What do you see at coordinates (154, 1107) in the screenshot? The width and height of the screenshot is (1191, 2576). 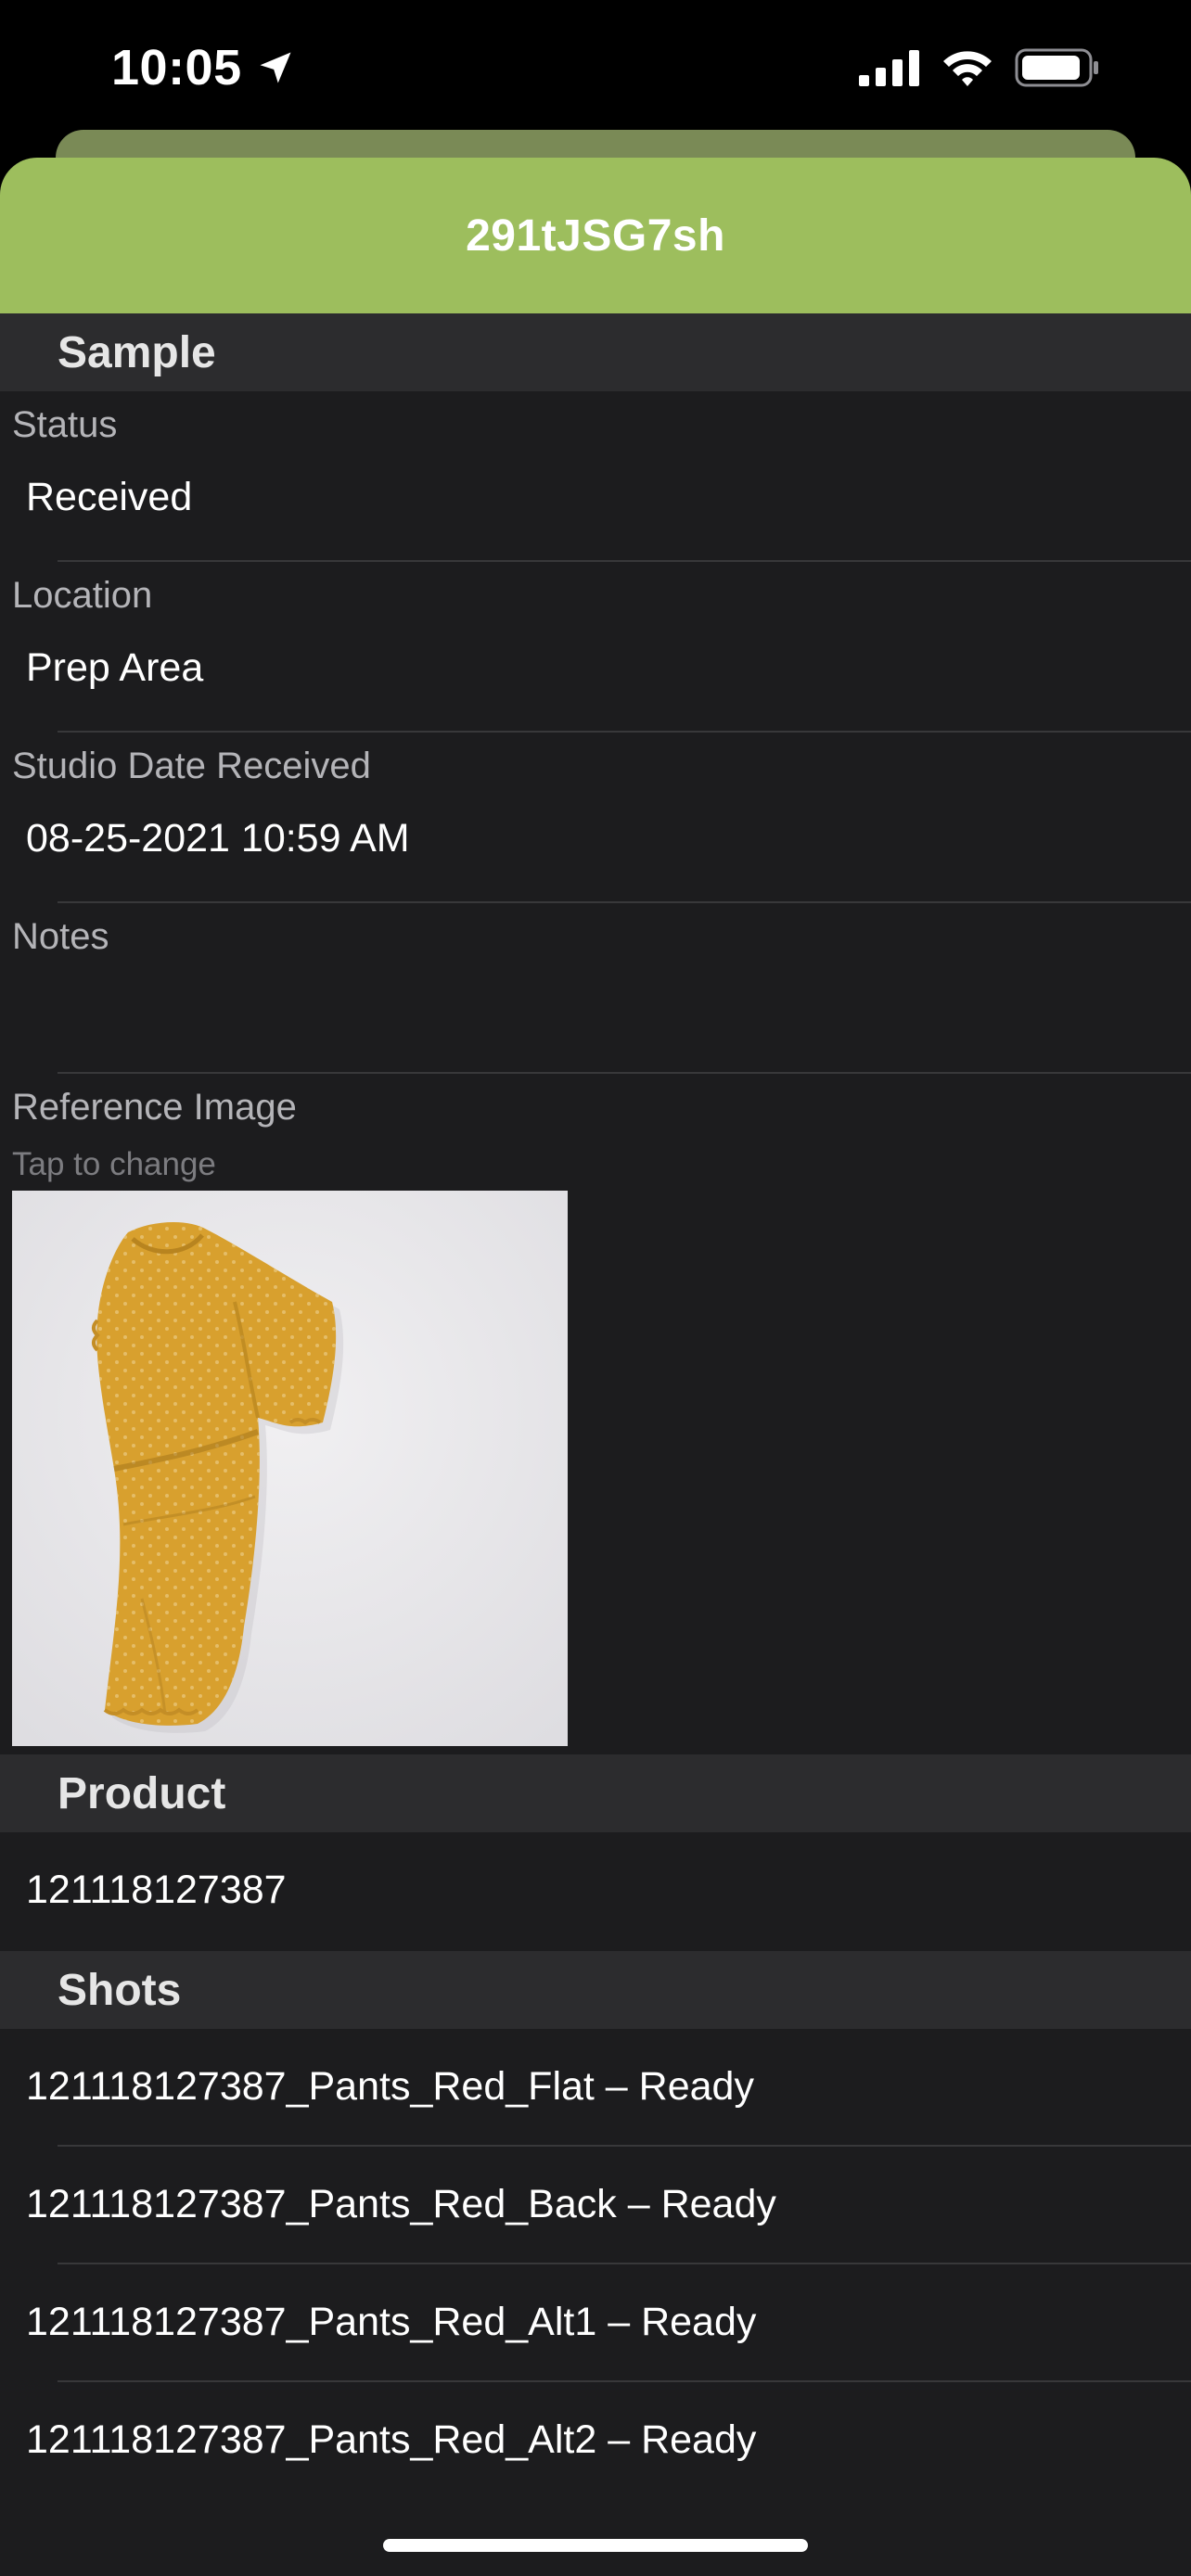 I see `reference-image-label: Reference Image` at bounding box center [154, 1107].